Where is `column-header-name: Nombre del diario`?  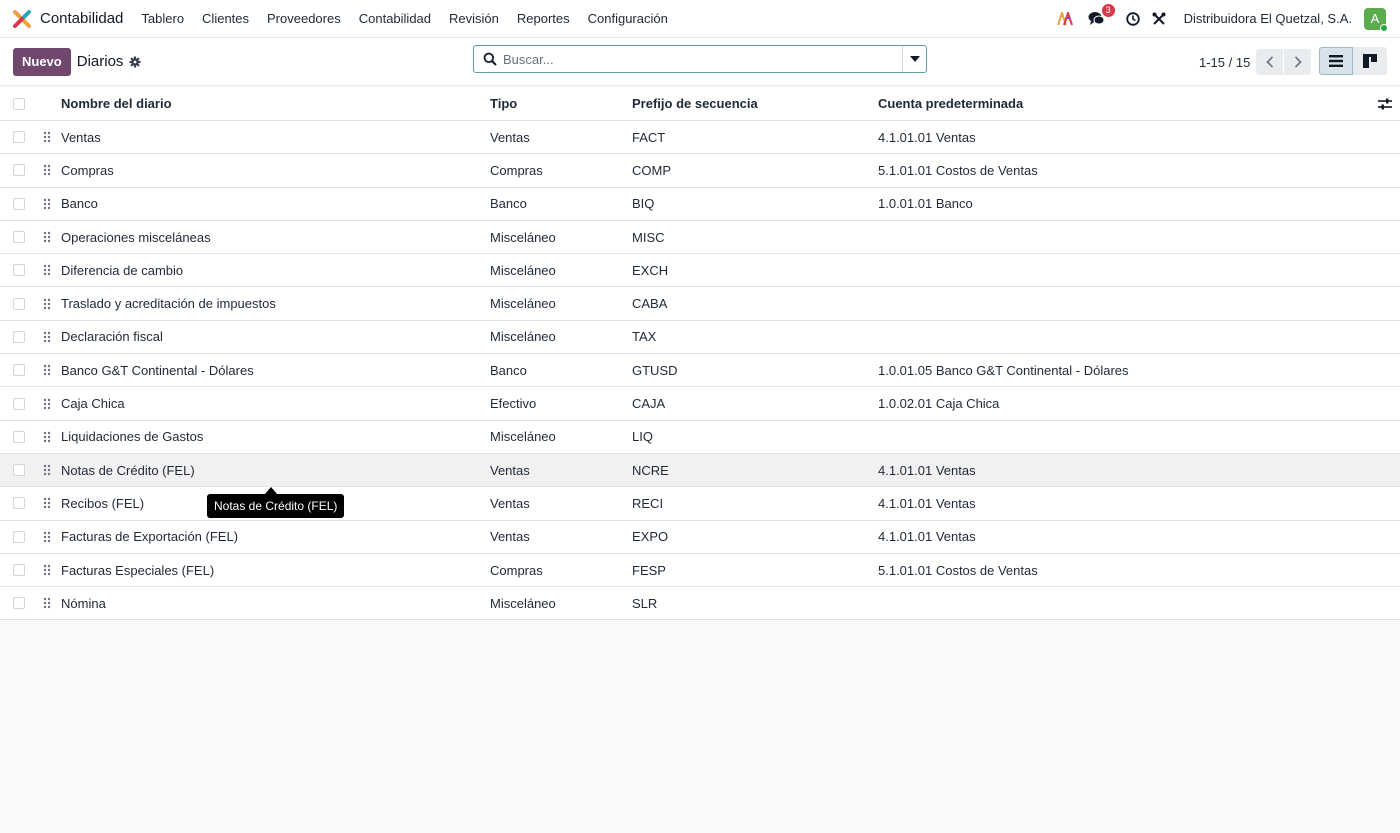 column-header-name: Nombre del diario is located at coordinates (116, 103).